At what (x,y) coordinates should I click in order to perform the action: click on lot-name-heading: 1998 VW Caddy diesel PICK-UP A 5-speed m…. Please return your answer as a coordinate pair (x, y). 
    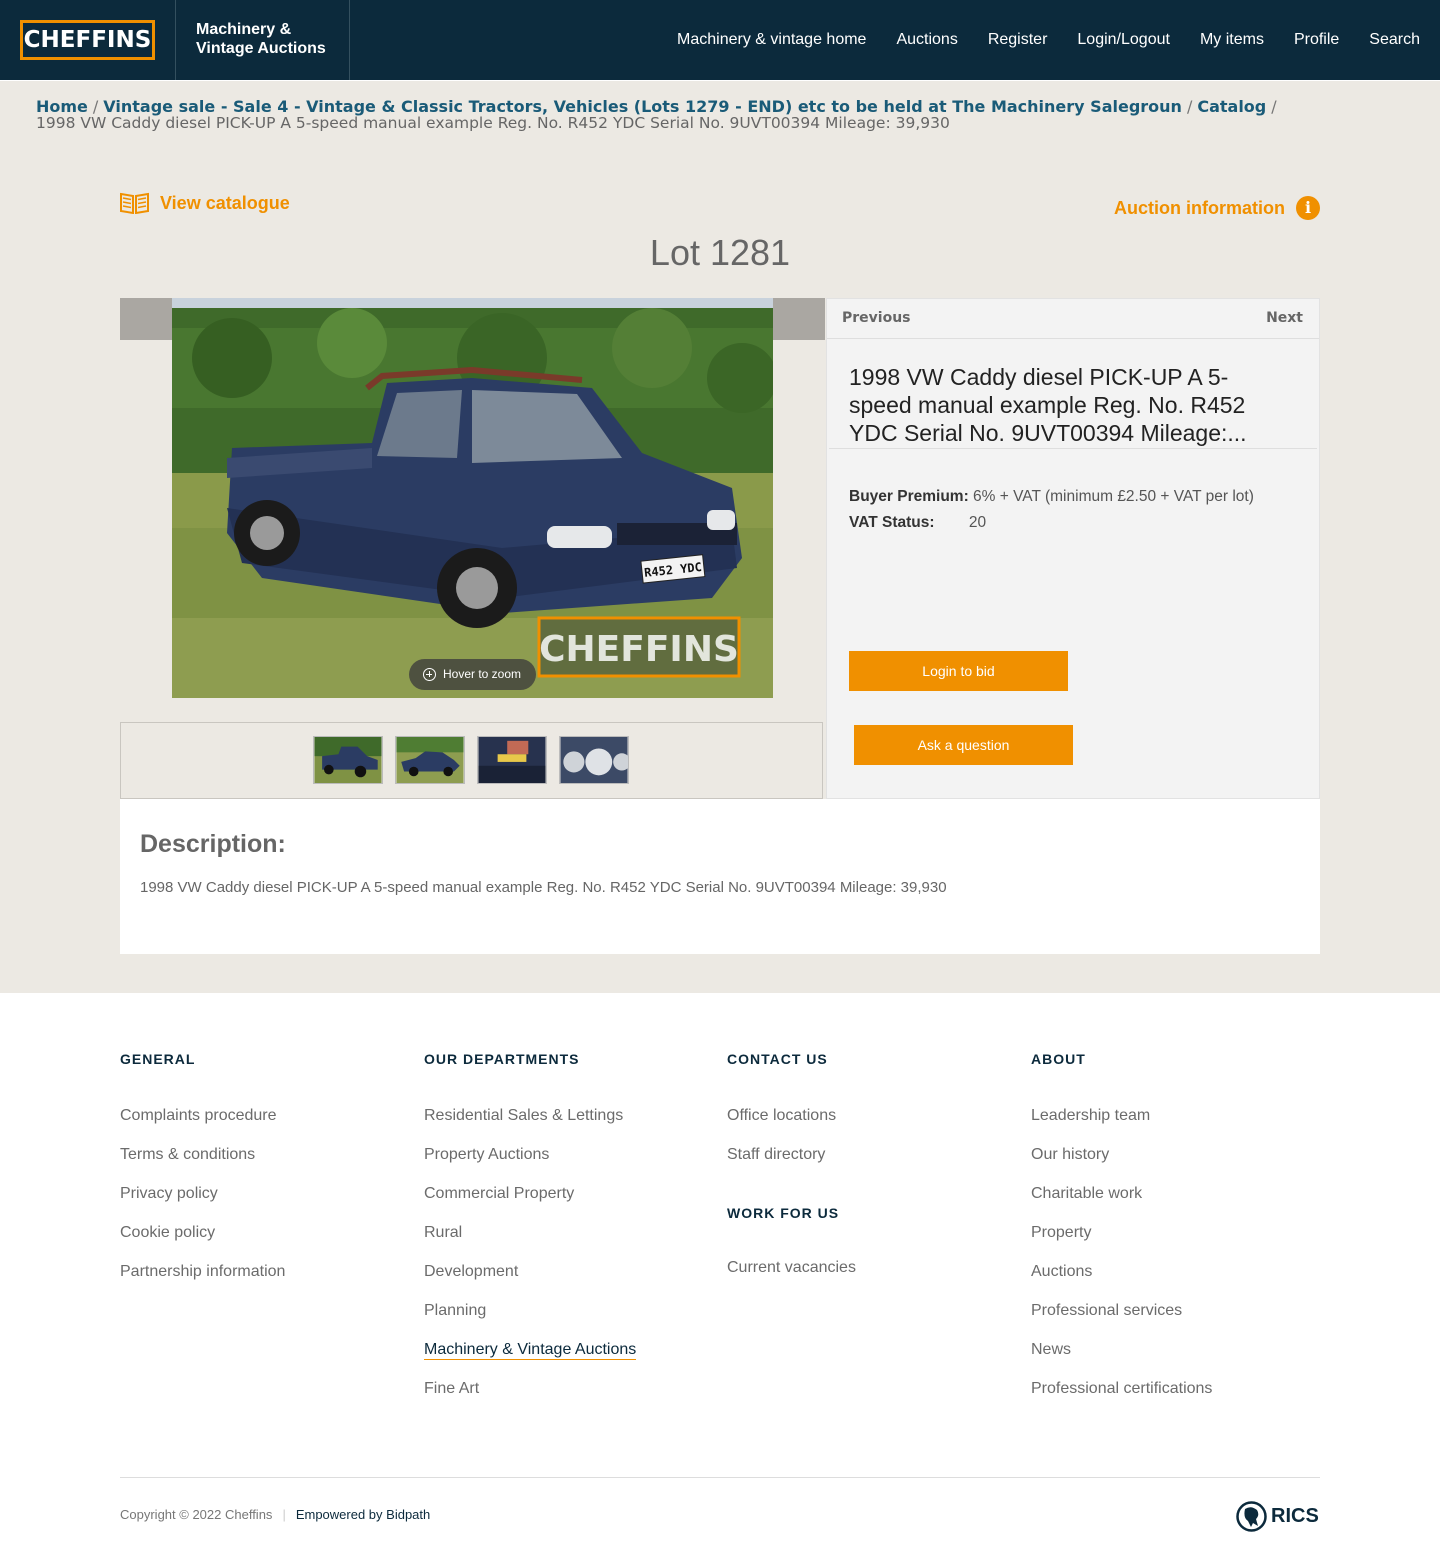
    Looking at the image, I should click on (1048, 405).